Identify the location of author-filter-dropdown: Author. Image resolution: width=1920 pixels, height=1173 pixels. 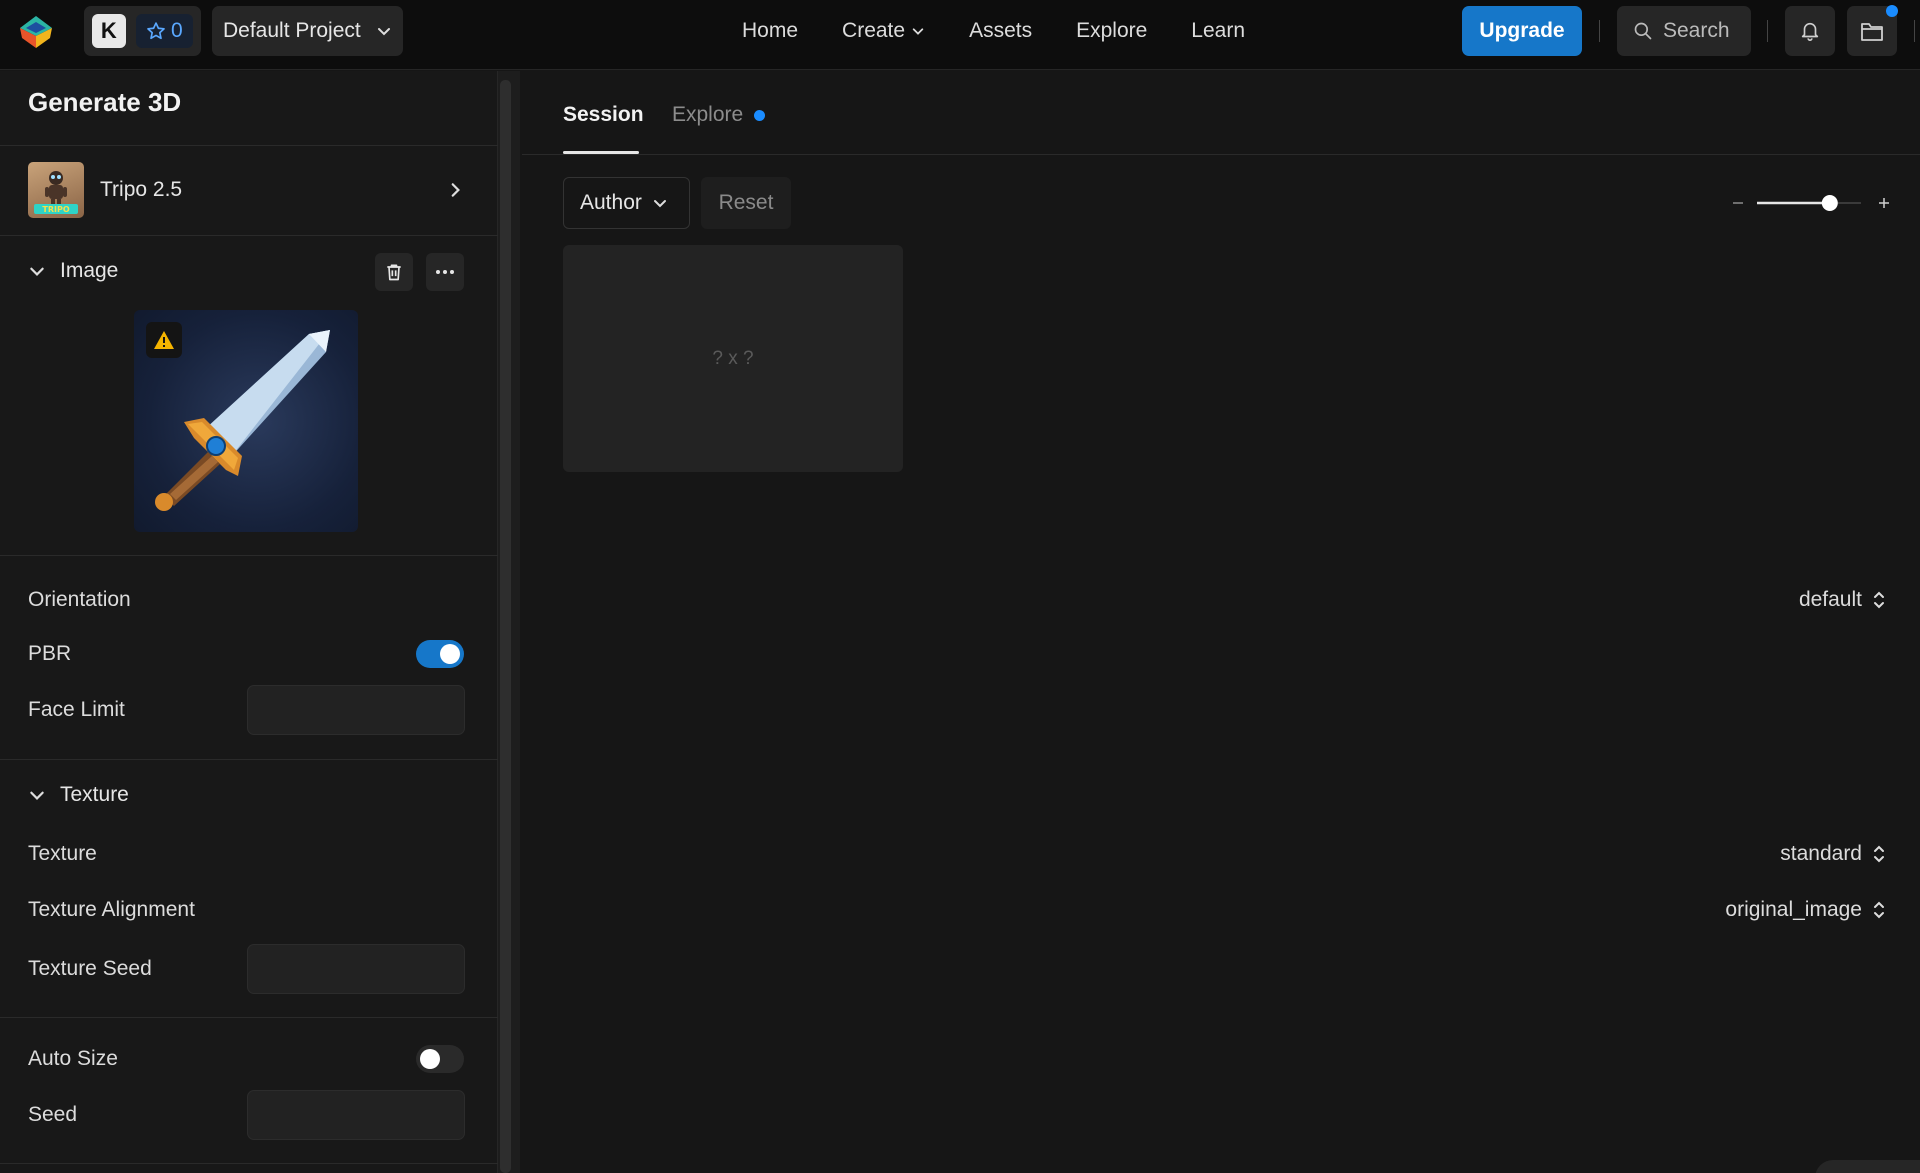
(626, 203).